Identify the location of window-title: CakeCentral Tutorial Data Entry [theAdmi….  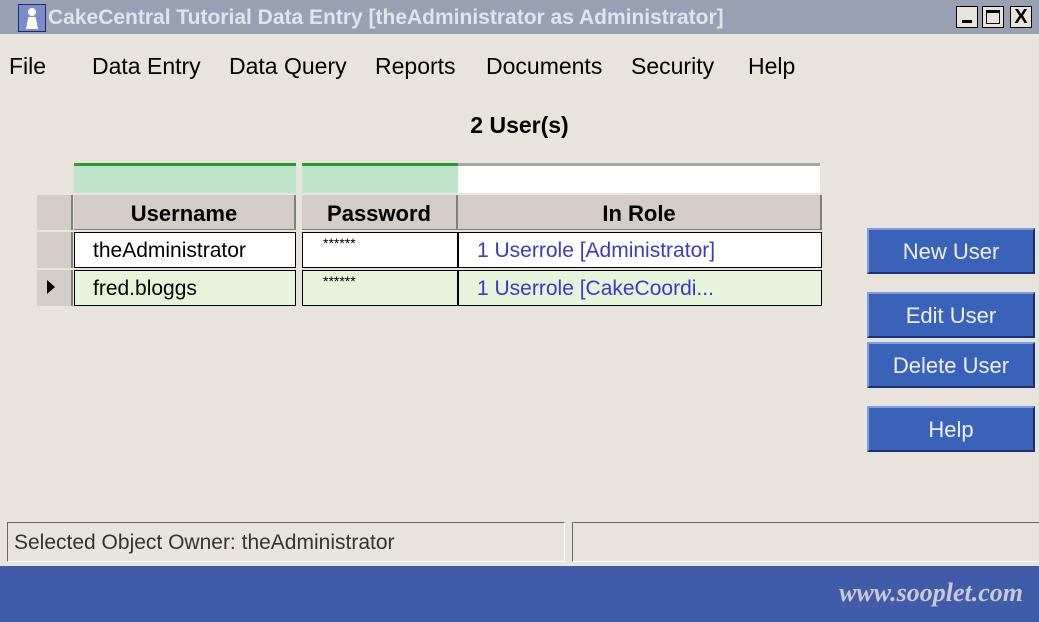
(386, 17).